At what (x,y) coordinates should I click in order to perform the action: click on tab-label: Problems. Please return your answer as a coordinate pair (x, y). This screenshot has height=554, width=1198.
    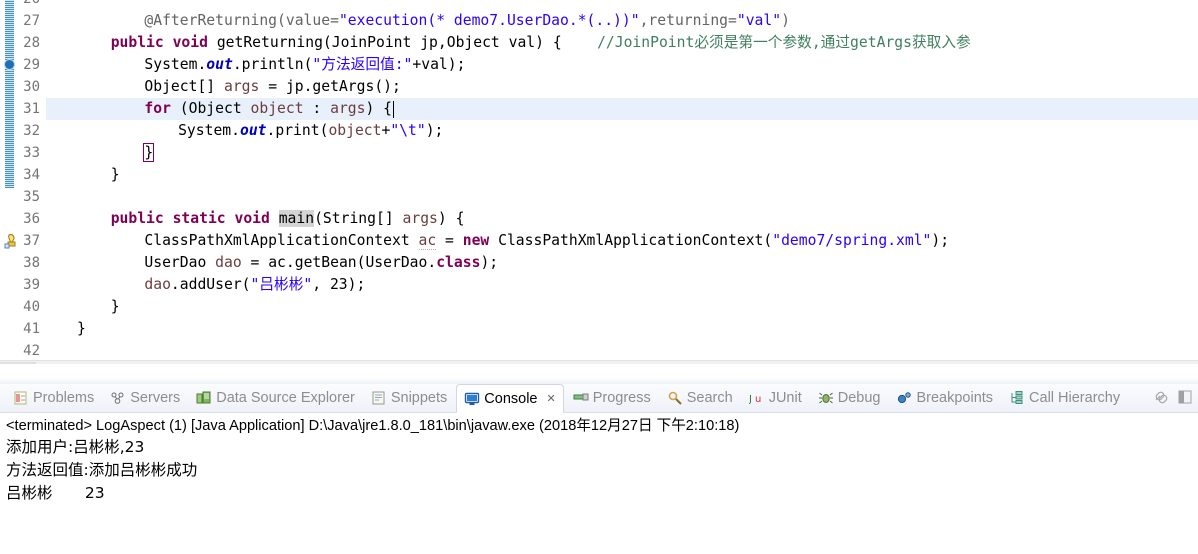
    Looking at the image, I should click on (64, 398).